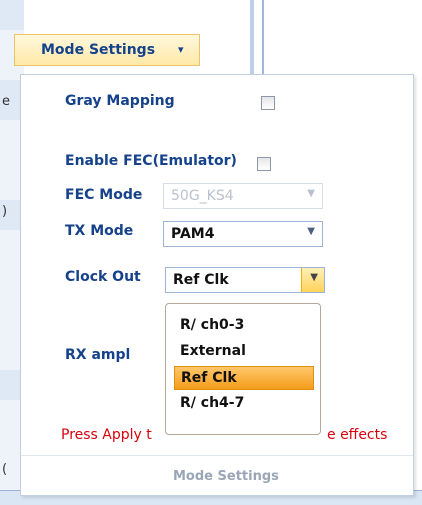 The width and height of the screenshot is (422, 505). What do you see at coordinates (244, 404) in the screenshot?
I see `clock-out-option: R/ ch4-7` at bounding box center [244, 404].